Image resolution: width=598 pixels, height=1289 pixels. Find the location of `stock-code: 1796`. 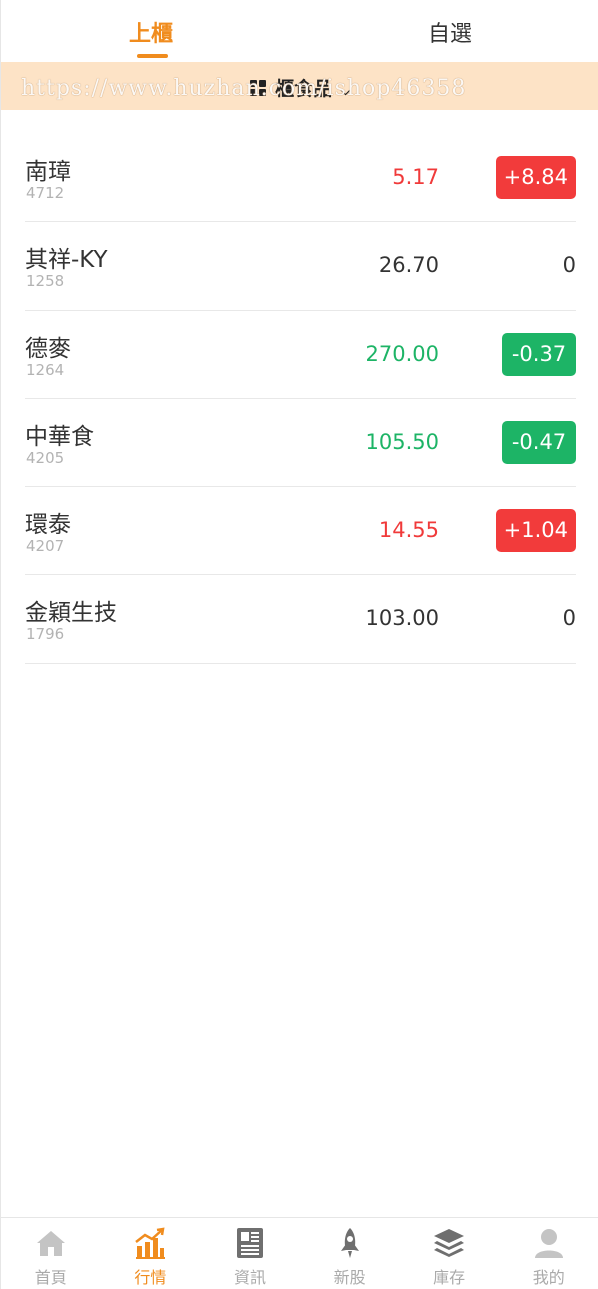

stock-code: 1796 is located at coordinates (45, 634).